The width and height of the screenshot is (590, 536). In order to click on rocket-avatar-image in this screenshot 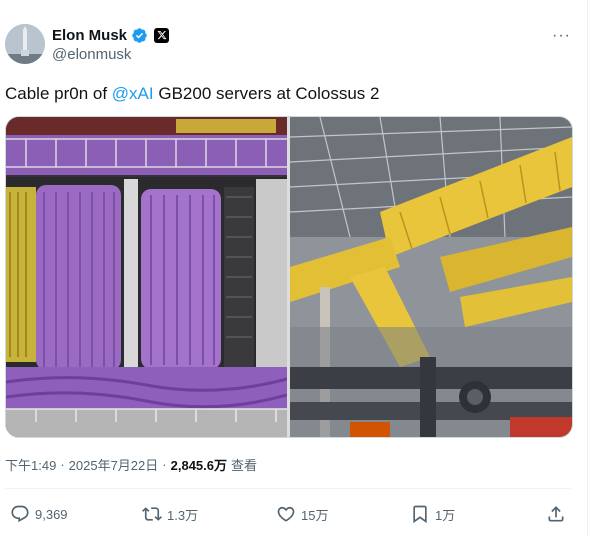, I will do `click(25, 44)`.